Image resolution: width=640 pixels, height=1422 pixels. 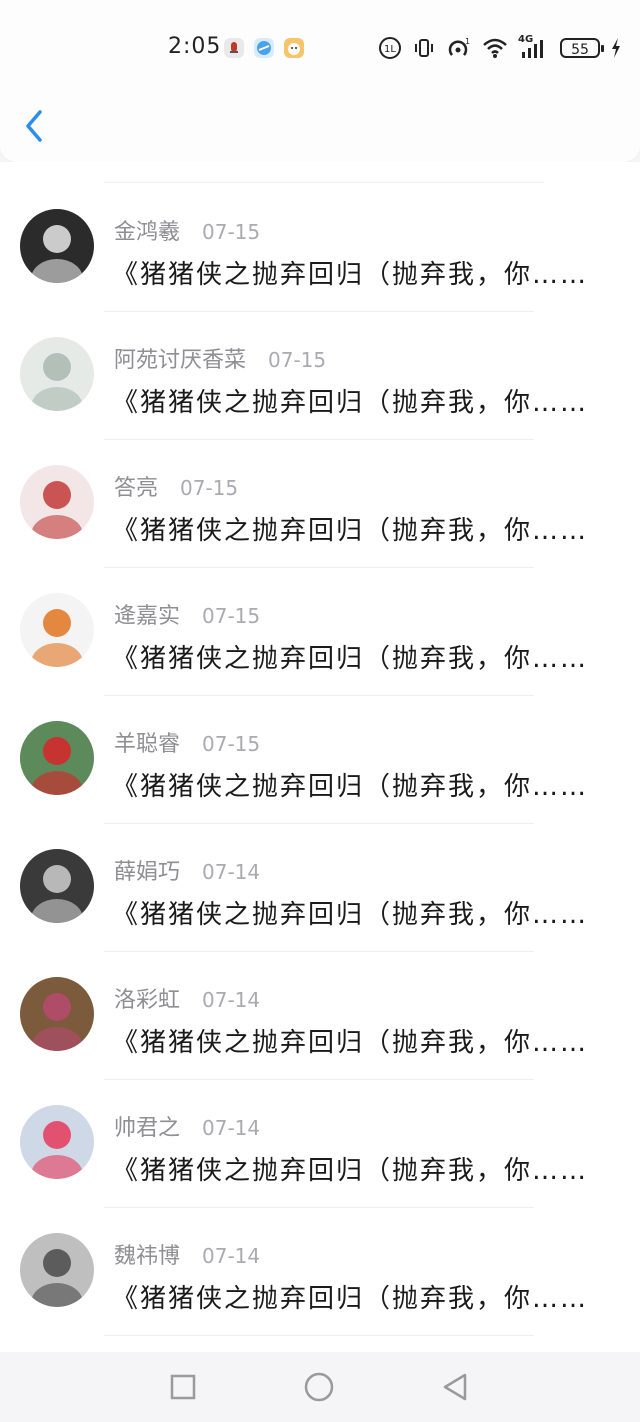 What do you see at coordinates (176, 486) in the screenshot?
I see `comment-meta: 答亮 07-15` at bounding box center [176, 486].